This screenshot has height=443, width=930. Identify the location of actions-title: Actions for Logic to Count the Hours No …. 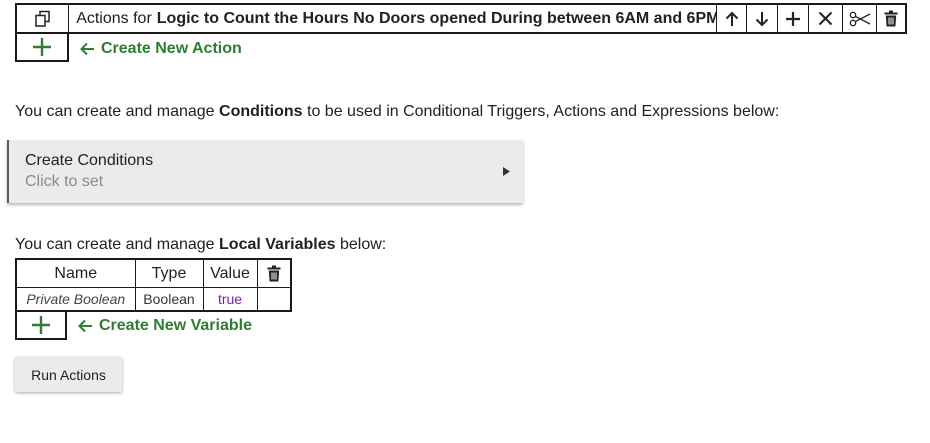
(393, 18).